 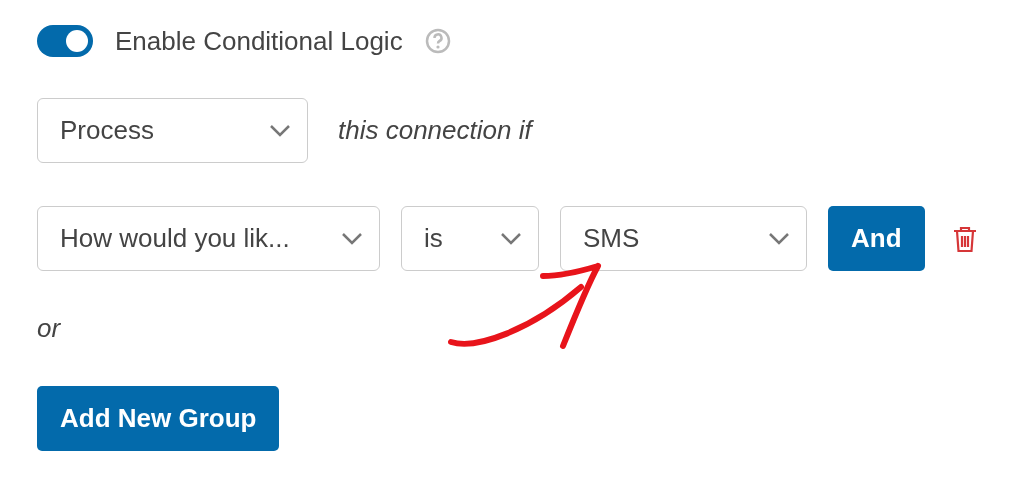 I want to click on or-text: or, so click(x=49, y=328).